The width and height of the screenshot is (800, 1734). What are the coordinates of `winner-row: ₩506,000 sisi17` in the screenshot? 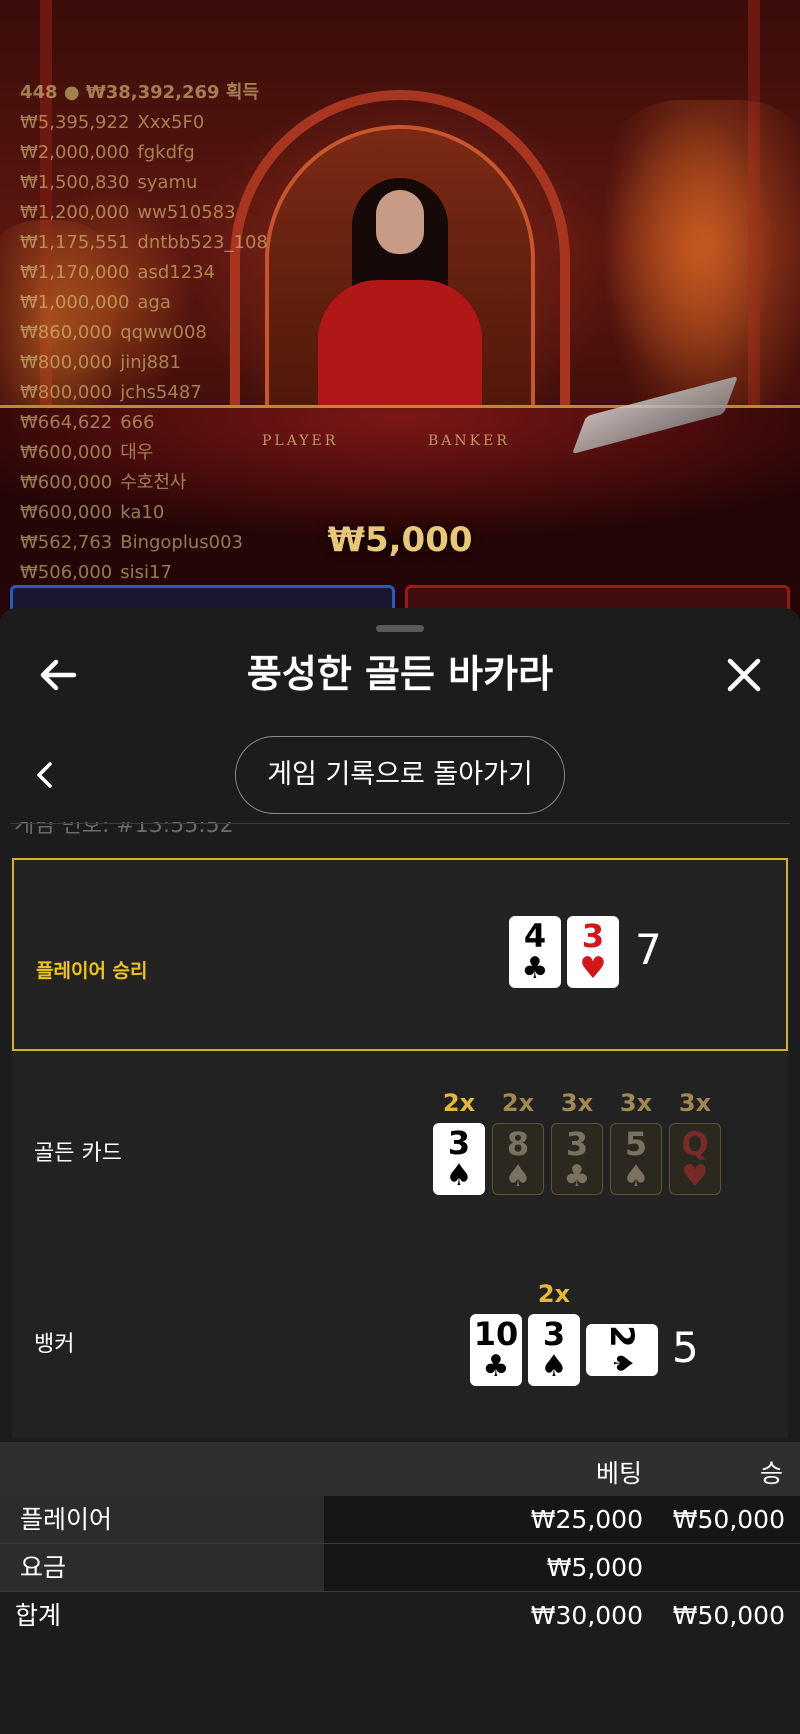 It's located at (185, 573).